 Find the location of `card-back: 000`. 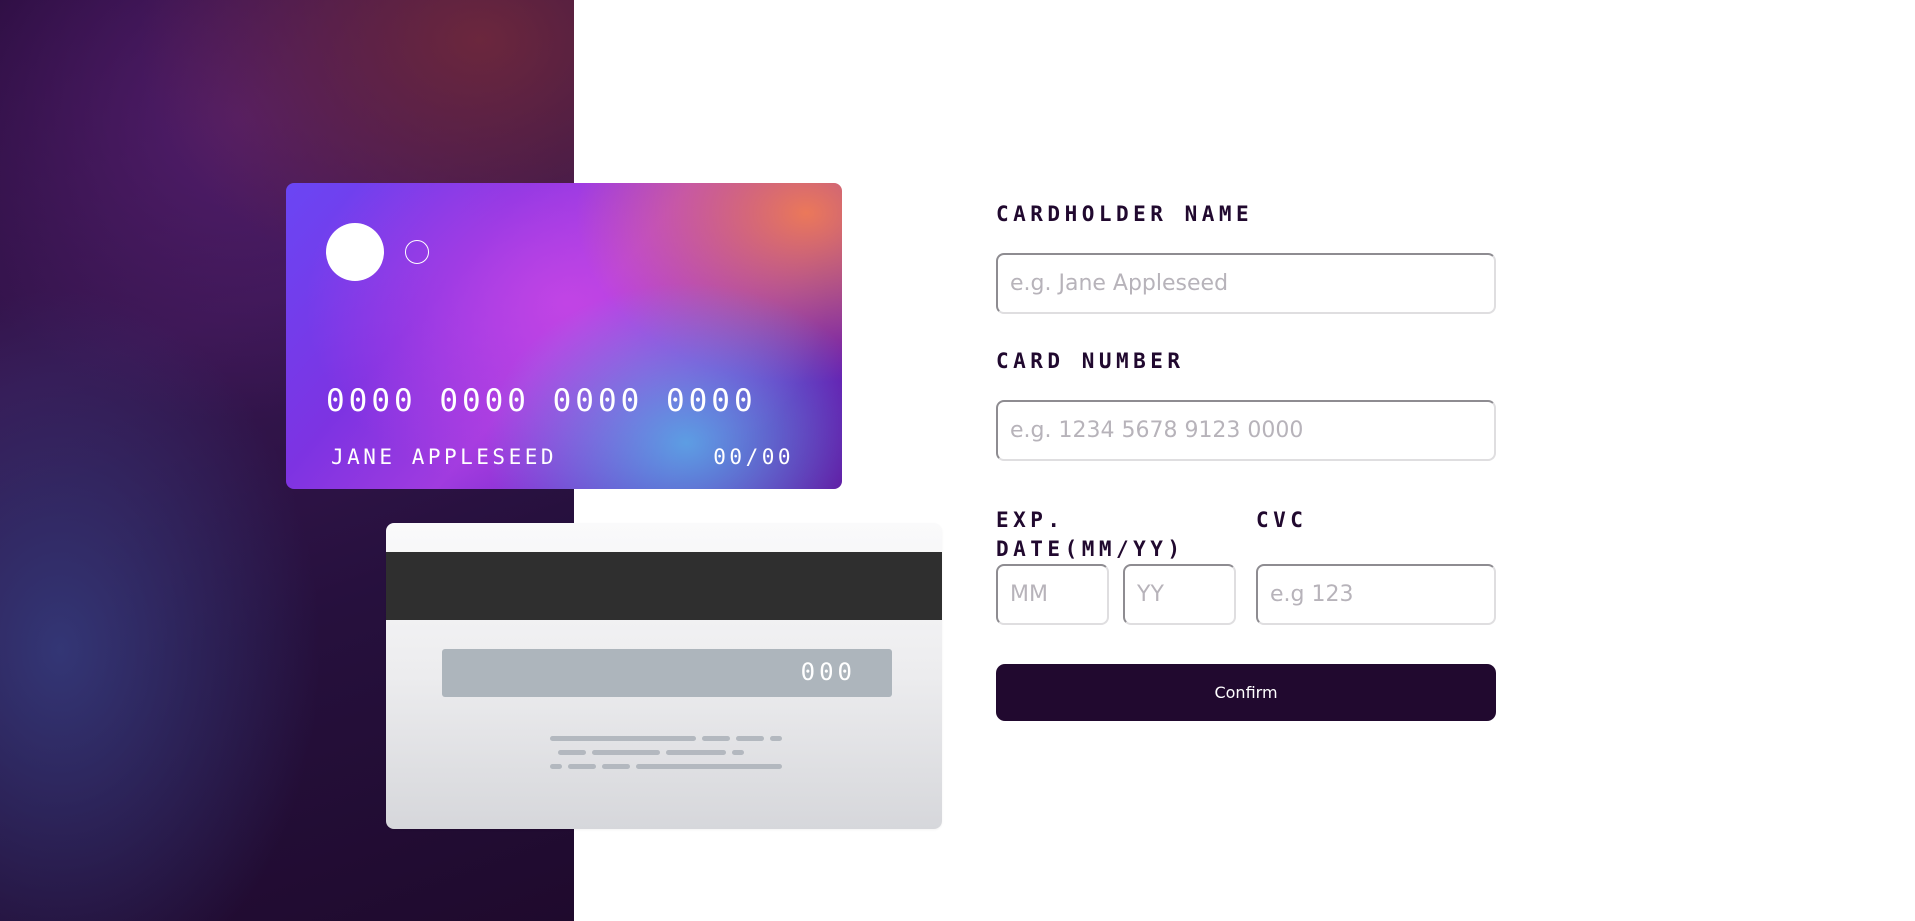

card-back: 000 is located at coordinates (664, 676).